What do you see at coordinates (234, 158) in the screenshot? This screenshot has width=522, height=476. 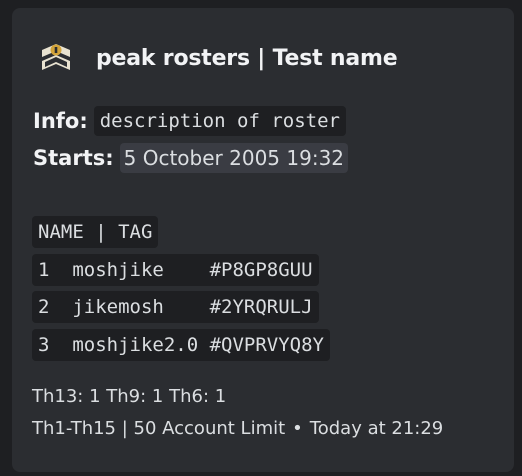 I see `starts-date: 5 October 2005 19:32` at bounding box center [234, 158].